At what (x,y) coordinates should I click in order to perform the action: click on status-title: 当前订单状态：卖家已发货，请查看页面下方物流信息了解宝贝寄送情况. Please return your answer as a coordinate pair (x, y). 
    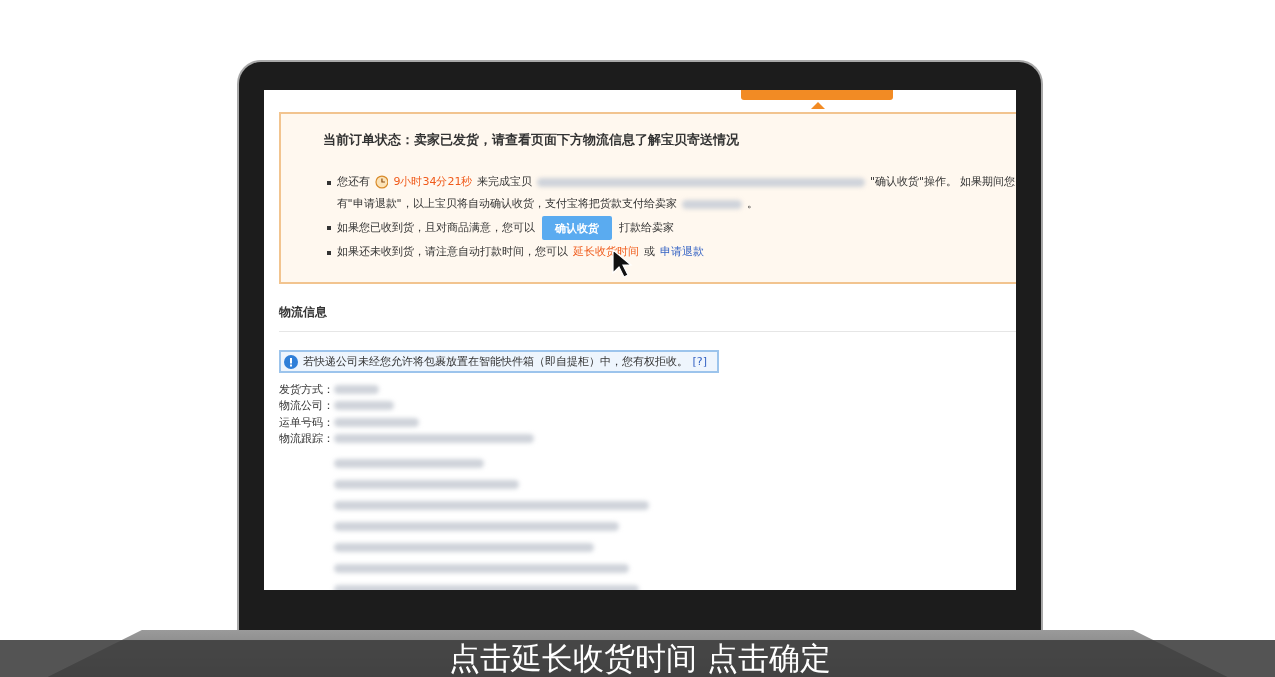
    Looking at the image, I should click on (531, 140).